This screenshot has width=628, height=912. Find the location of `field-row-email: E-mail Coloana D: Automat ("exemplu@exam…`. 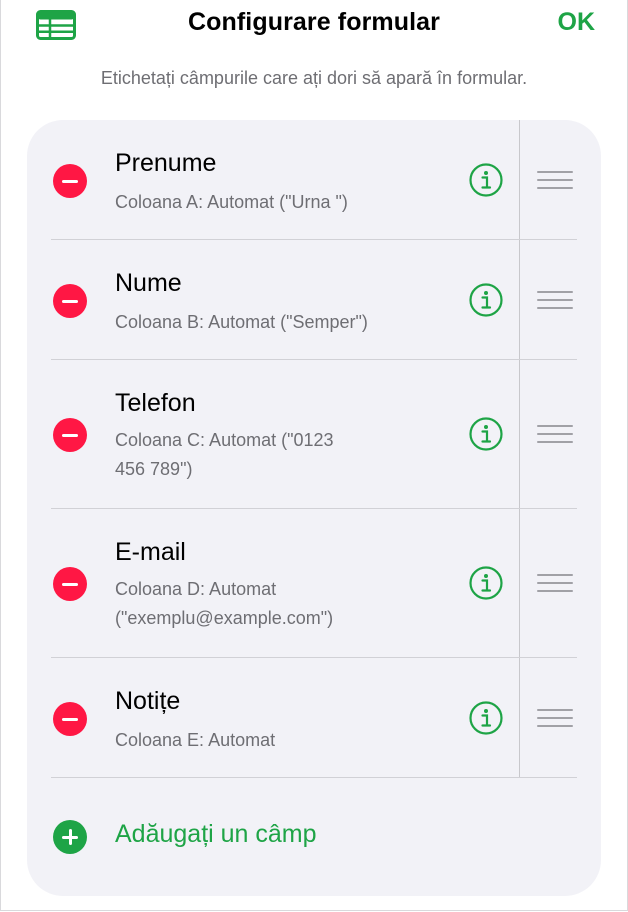

field-row-email: E-mail Coloana D: Automat ("exemplu@exam… is located at coordinates (314, 583).